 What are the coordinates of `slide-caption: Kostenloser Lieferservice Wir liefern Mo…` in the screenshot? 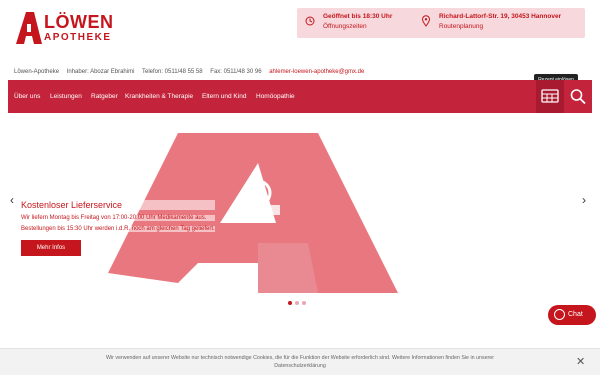 It's located at (118, 216).